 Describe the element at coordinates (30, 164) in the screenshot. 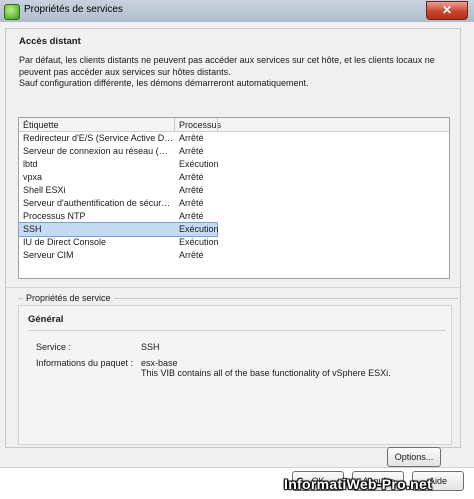

I see `service-label-cell: lbtd` at that location.